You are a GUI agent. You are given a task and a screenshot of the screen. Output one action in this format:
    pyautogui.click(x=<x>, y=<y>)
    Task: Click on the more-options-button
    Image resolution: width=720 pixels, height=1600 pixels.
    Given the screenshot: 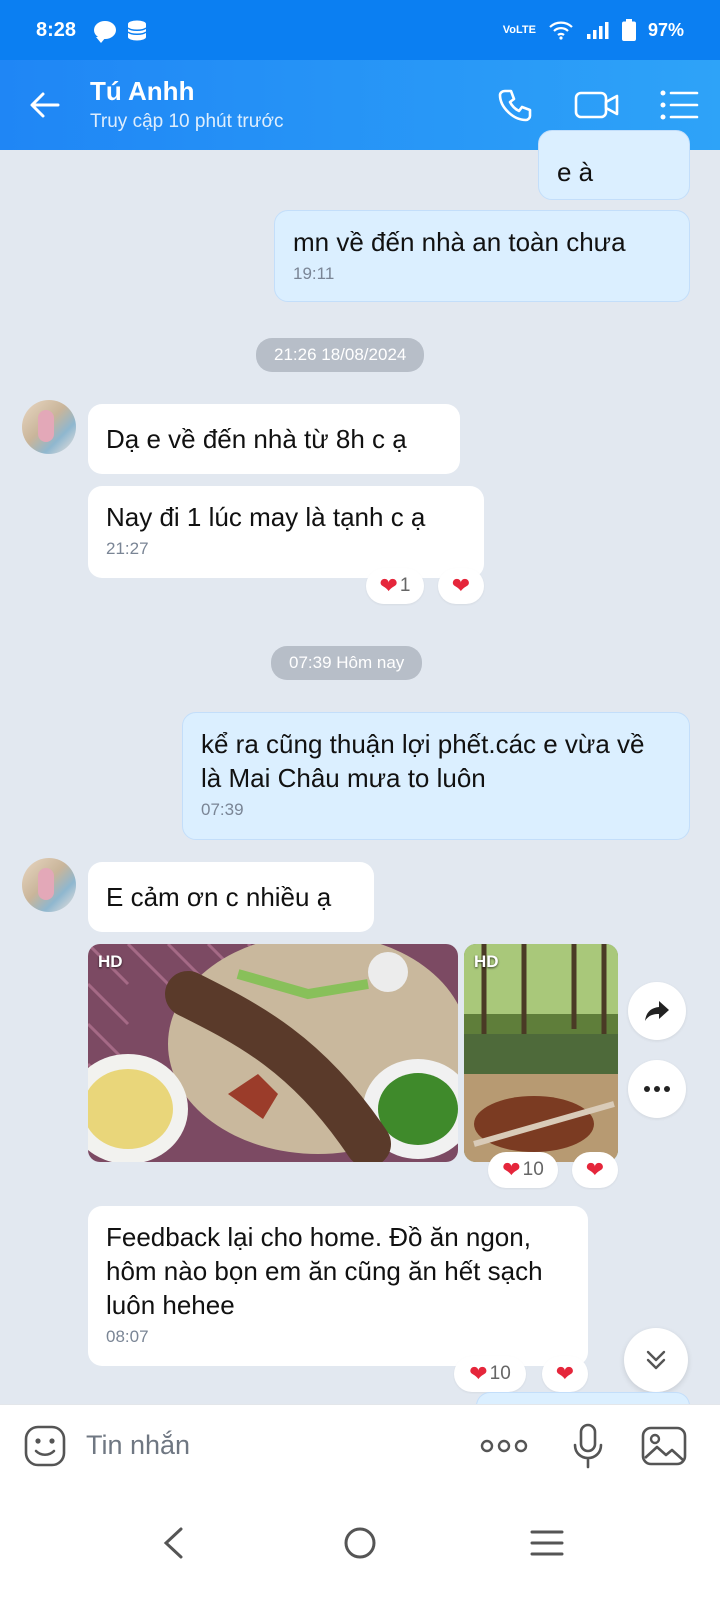 What is the action you would take?
    pyautogui.click(x=657, y=1089)
    